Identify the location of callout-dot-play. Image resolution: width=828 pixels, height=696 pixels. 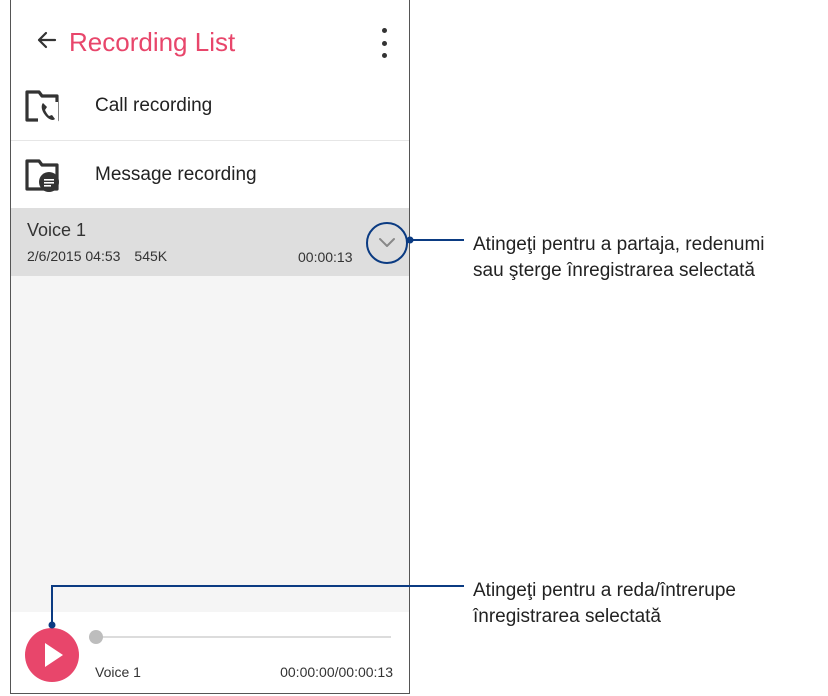
(52, 625).